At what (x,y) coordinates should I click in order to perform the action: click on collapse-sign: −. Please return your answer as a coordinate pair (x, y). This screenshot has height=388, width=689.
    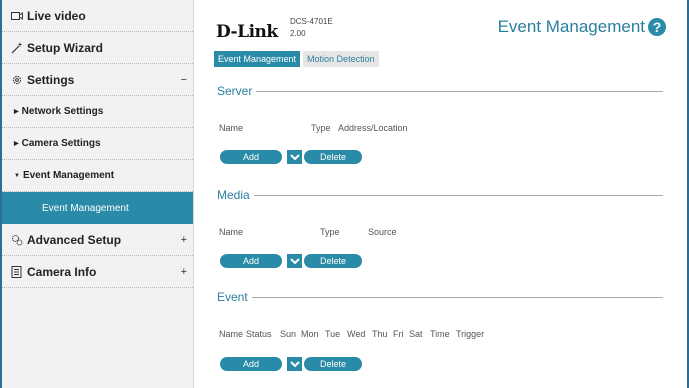
    Looking at the image, I should click on (184, 80).